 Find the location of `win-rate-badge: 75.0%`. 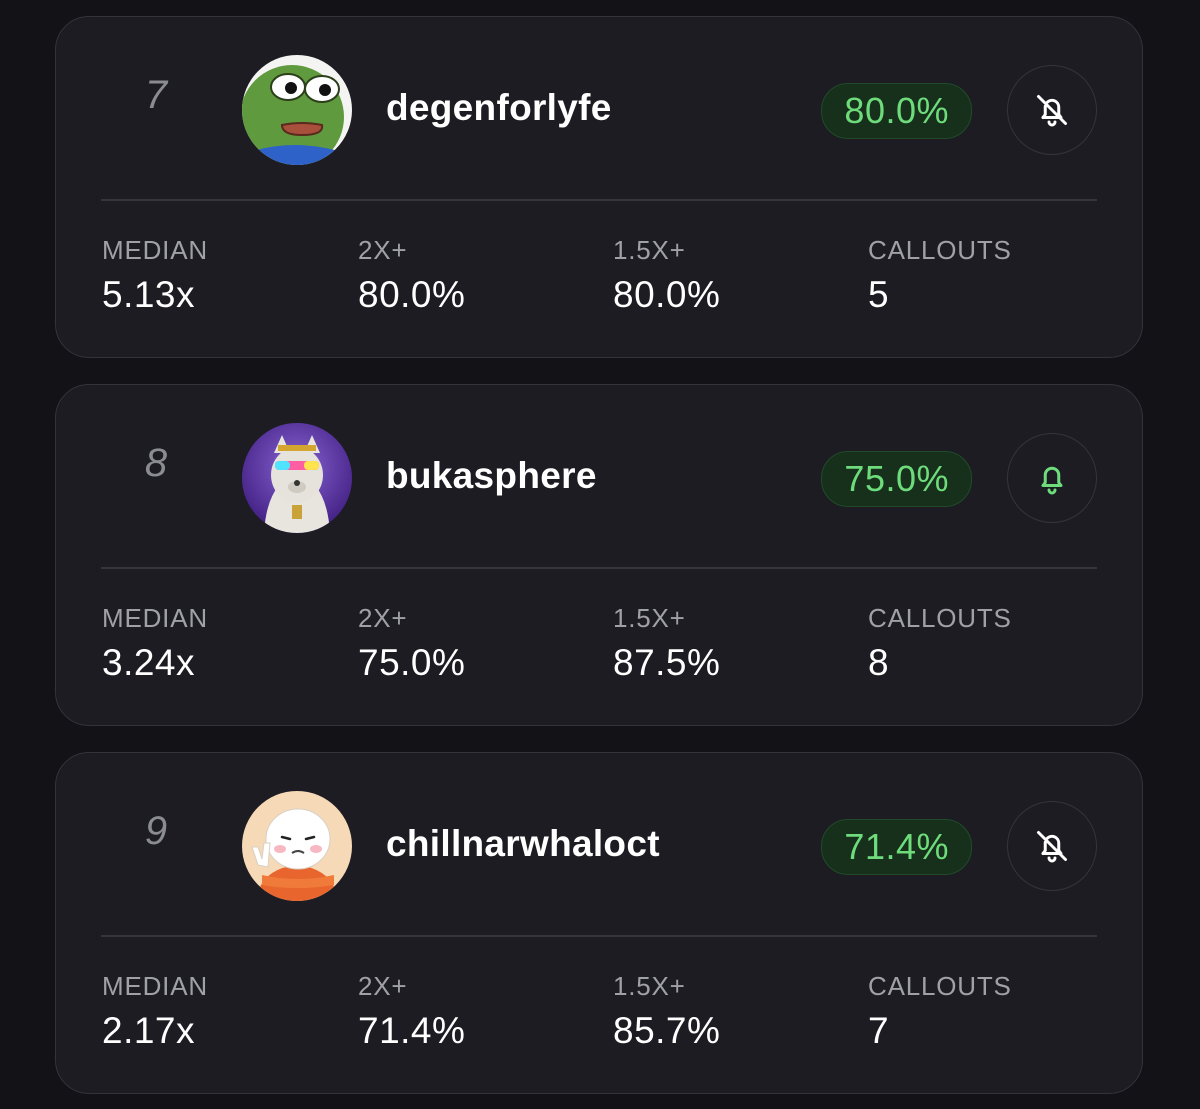

win-rate-badge: 75.0% is located at coordinates (896, 479).